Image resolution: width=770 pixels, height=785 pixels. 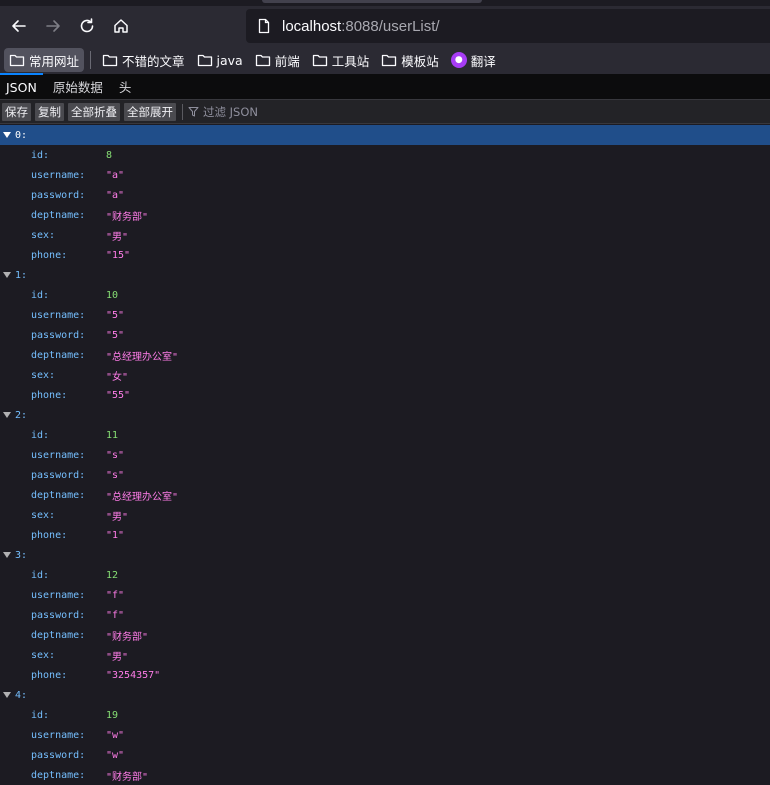 I want to click on tree-row-index: 4:, so click(x=385, y=695).